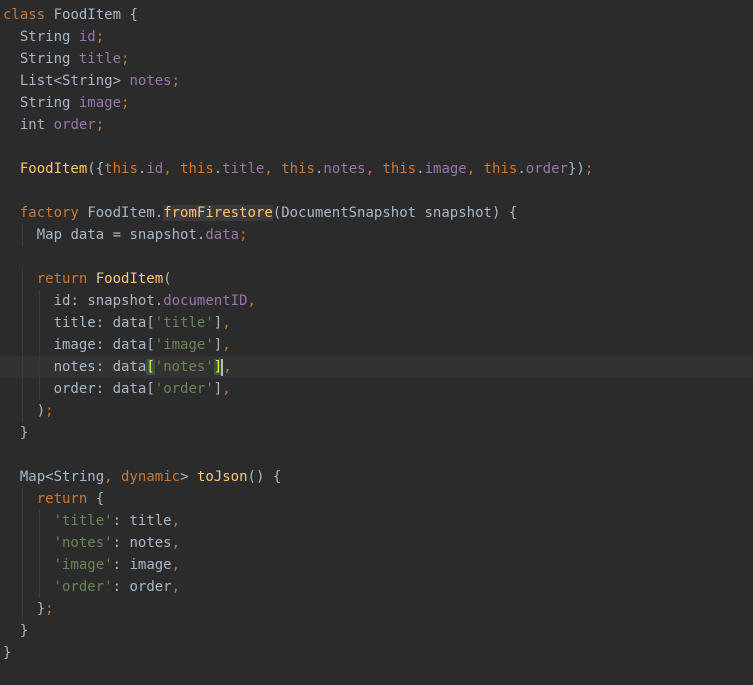 The image size is (753, 685). What do you see at coordinates (376, 279) in the screenshot?
I see `code-line: return FoodItem(` at bounding box center [376, 279].